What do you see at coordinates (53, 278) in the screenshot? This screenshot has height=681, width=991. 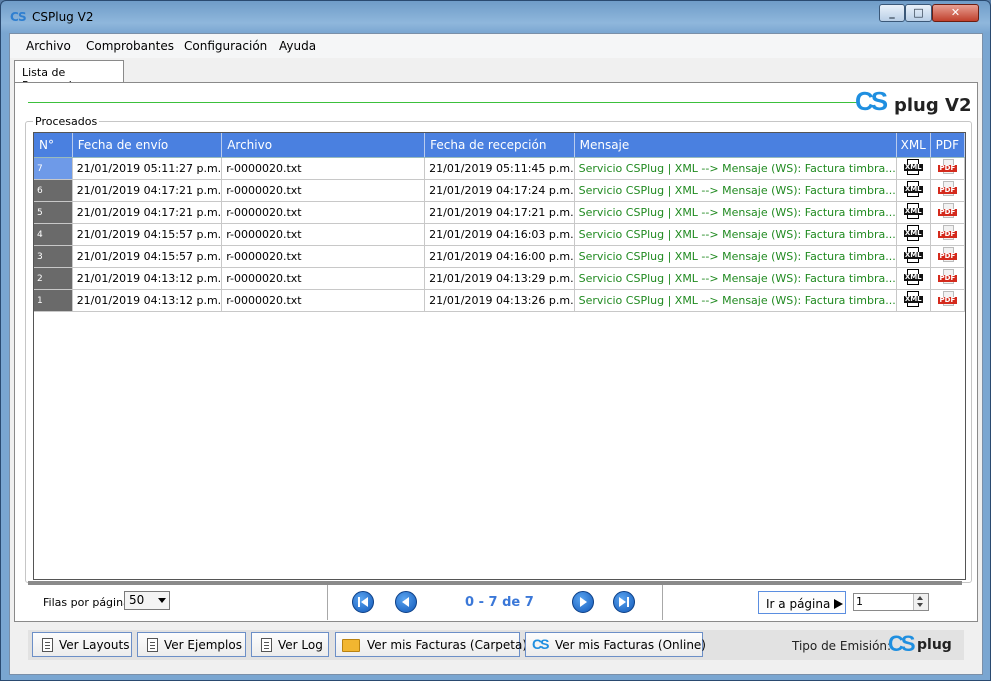 I see `row-number-cell: 2` at bounding box center [53, 278].